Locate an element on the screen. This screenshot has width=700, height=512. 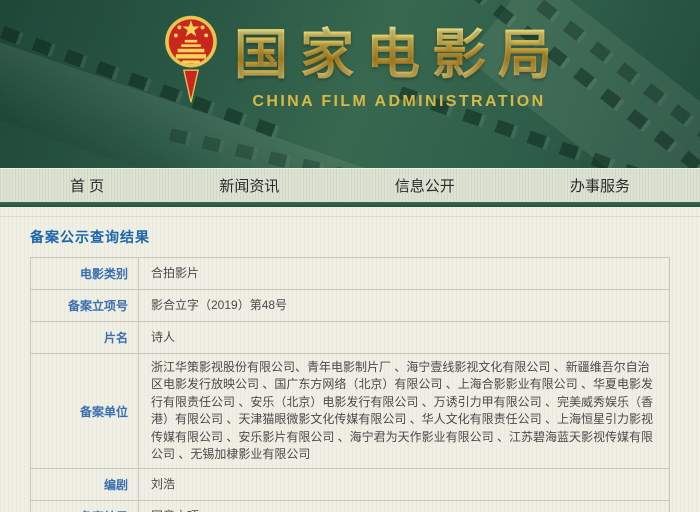
row-label-filing-number: 备案立项号 is located at coordinates (84, 305).